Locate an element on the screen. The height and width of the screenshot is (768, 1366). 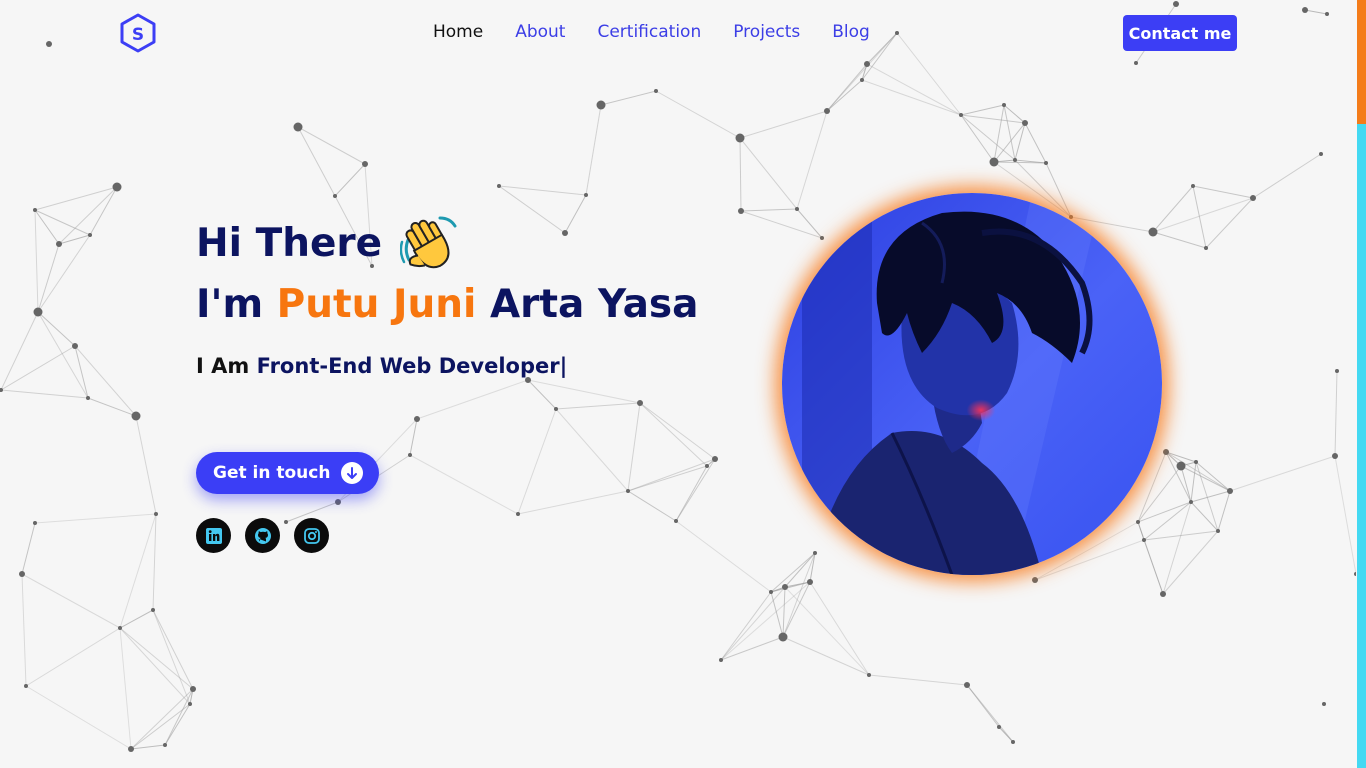
nav-home: Home is located at coordinates (458, 32).